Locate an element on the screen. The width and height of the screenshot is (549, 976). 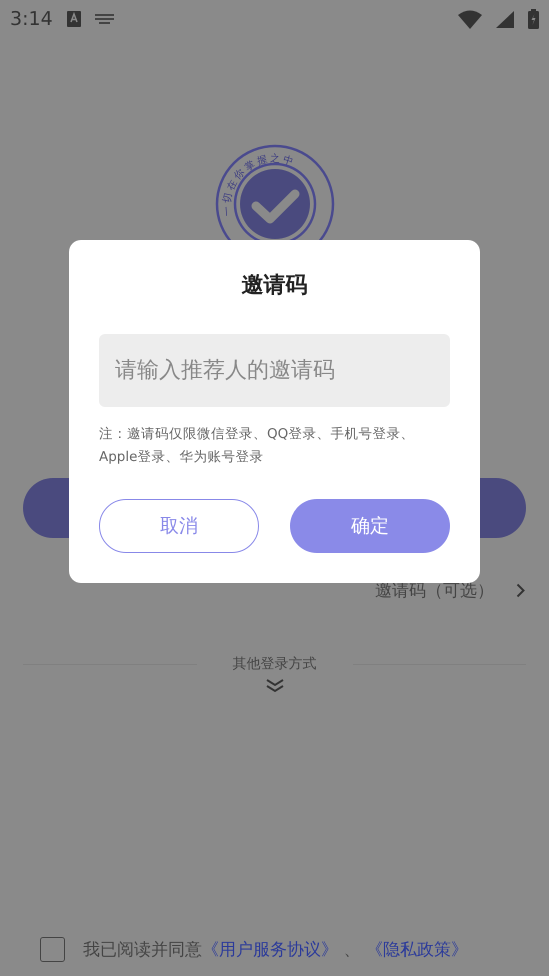
confirm-button: 确定 is located at coordinates (370, 526).